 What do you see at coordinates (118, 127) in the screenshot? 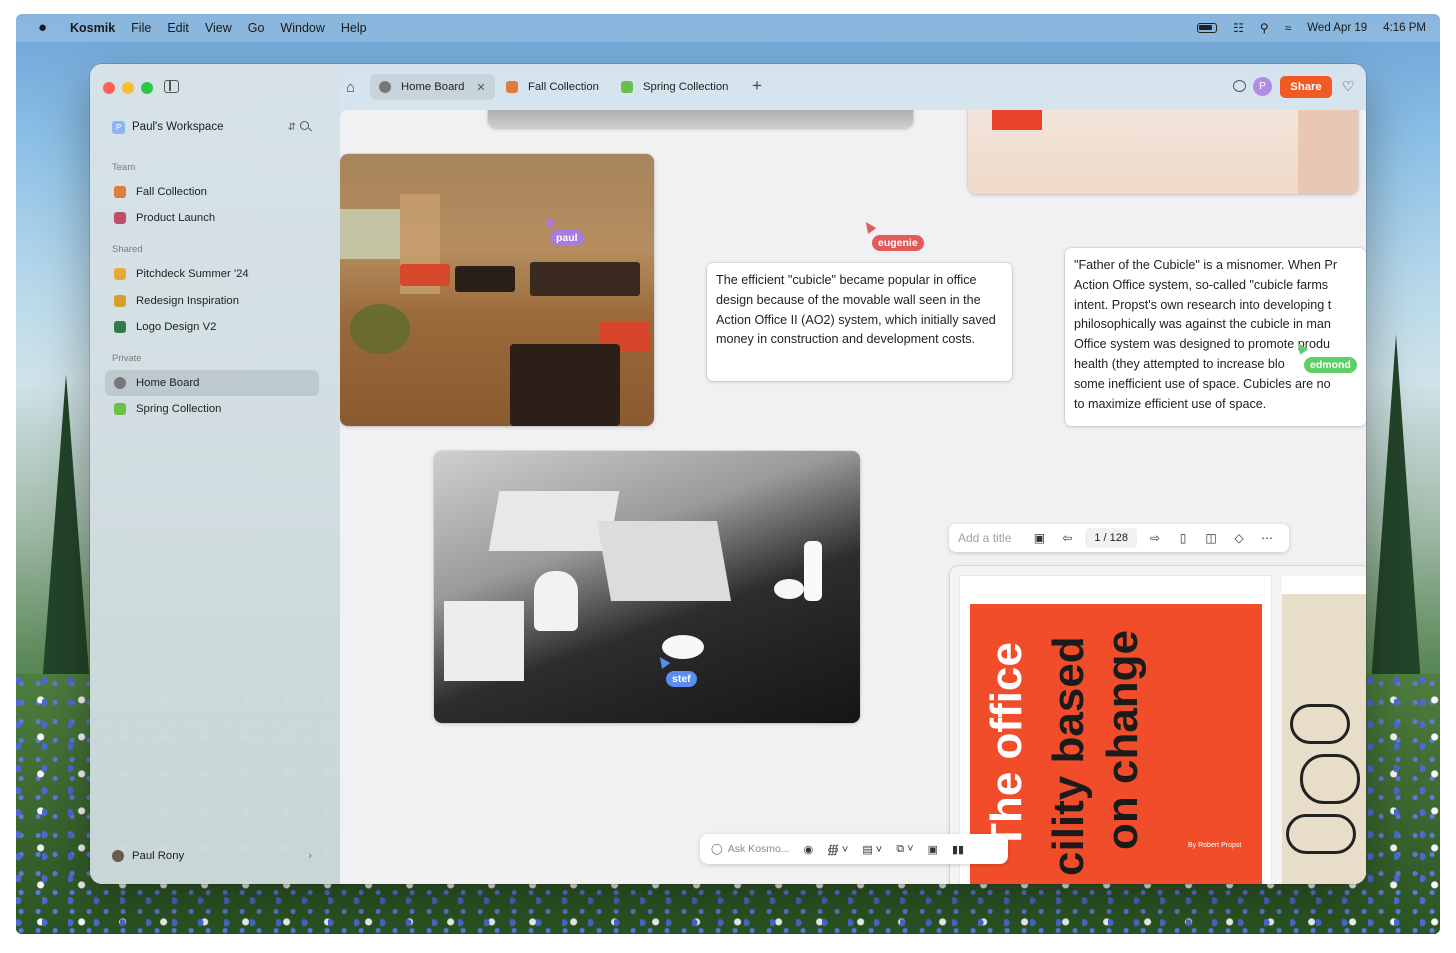
I see `workspace-badge: P` at bounding box center [118, 127].